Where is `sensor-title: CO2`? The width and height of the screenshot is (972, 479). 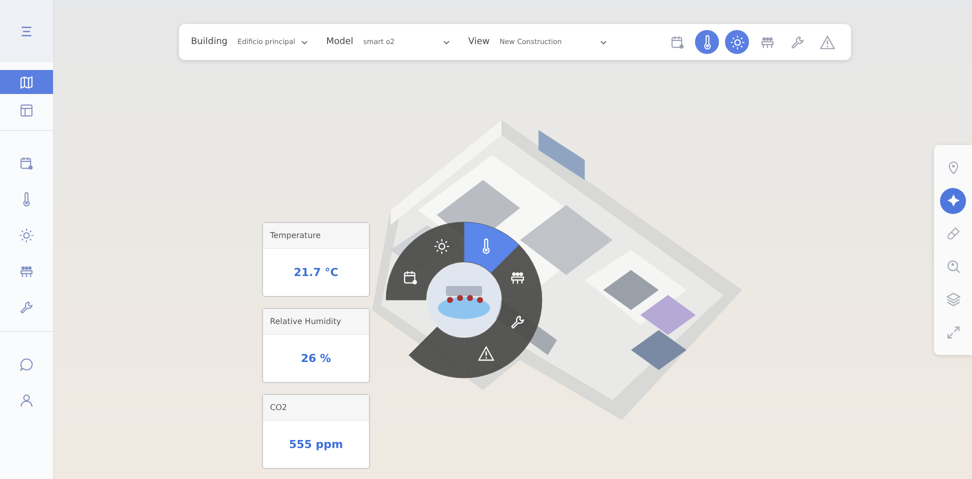 sensor-title: CO2 is located at coordinates (316, 408).